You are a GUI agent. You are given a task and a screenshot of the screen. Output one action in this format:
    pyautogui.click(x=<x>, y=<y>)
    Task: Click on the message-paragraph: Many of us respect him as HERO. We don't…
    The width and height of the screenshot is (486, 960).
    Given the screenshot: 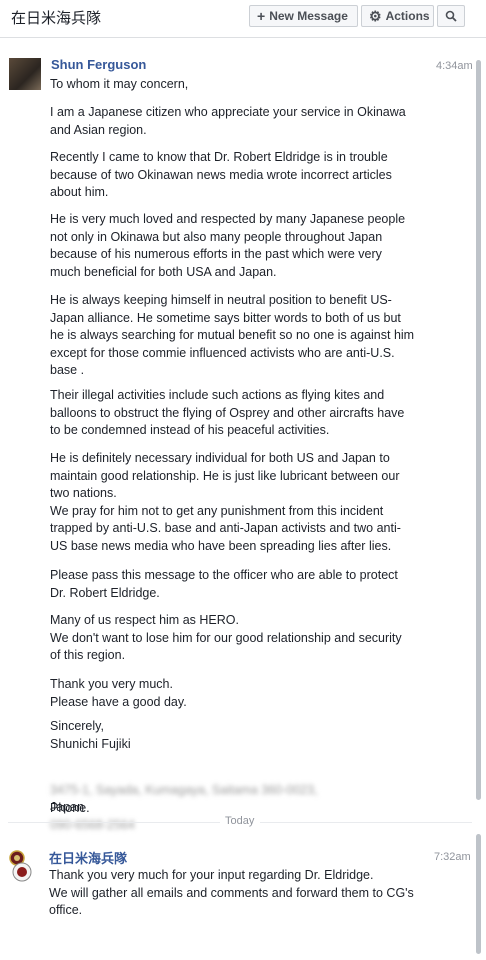 What is the action you would take?
    pyautogui.click(x=226, y=637)
    